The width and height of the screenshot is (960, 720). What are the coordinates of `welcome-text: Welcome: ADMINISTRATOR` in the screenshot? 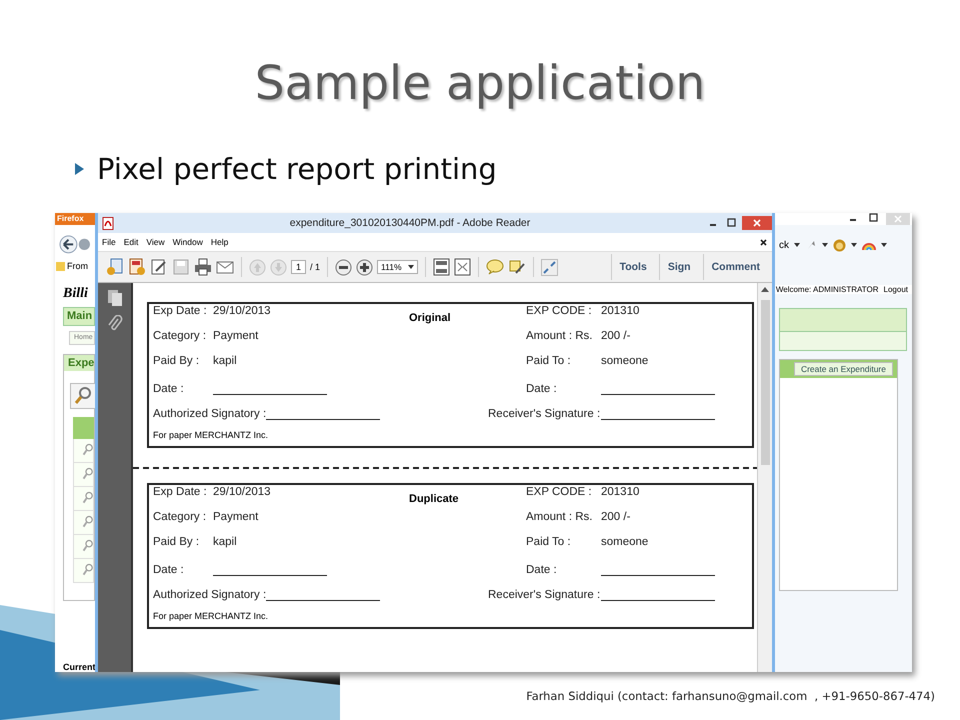 It's located at (827, 289).